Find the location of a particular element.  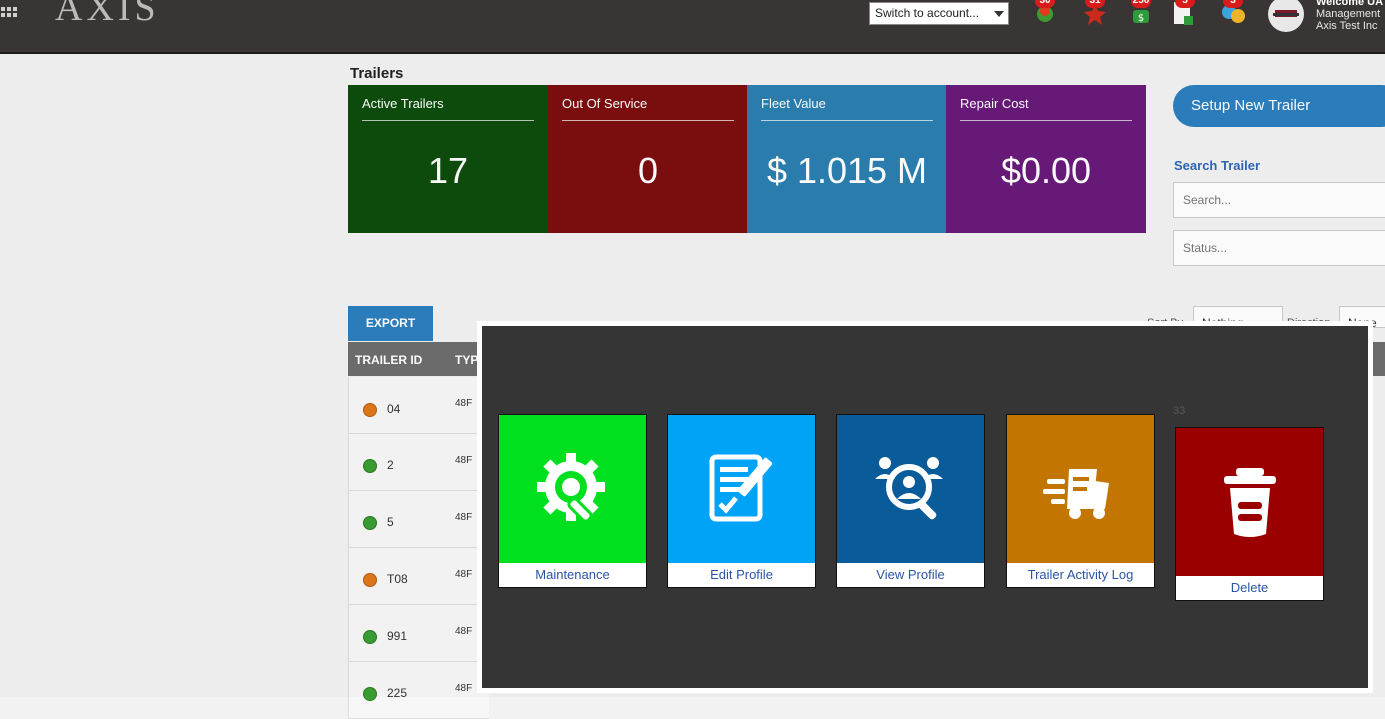

edit-profile-label: Edit Profile is located at coordinates (741, 575).